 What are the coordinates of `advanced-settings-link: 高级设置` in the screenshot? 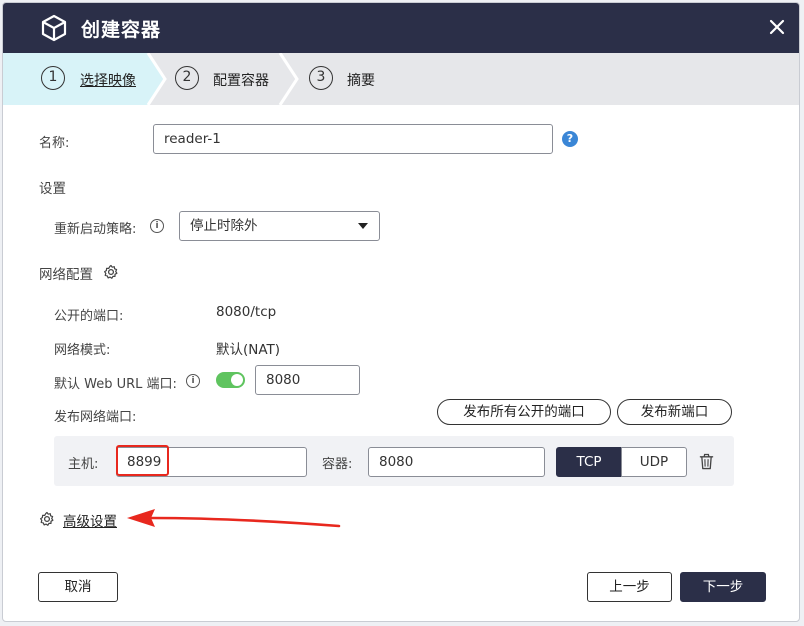 It's located at (90, 520).